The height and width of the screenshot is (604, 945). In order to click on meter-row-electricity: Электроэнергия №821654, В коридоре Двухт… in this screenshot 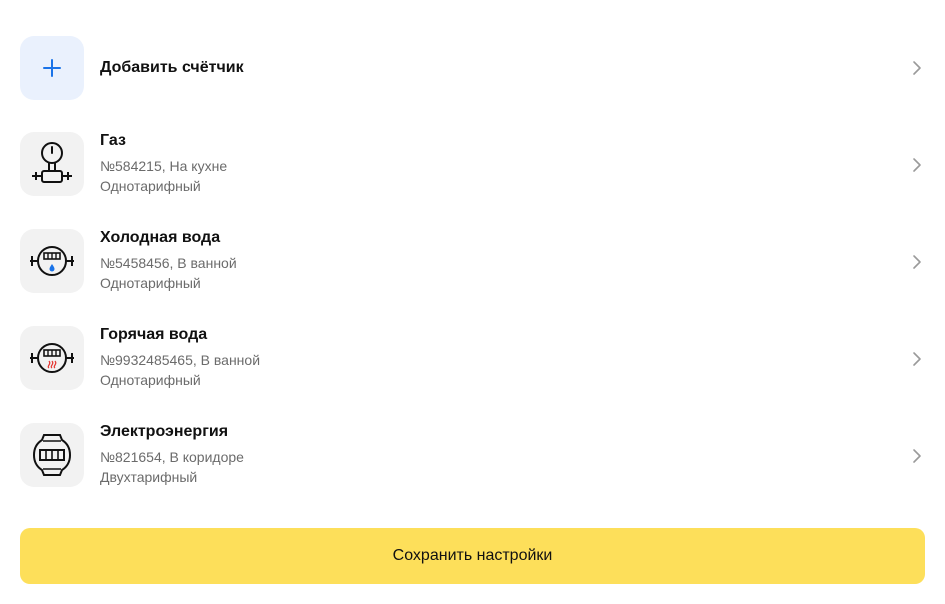, I will do `click(472, 455)`.